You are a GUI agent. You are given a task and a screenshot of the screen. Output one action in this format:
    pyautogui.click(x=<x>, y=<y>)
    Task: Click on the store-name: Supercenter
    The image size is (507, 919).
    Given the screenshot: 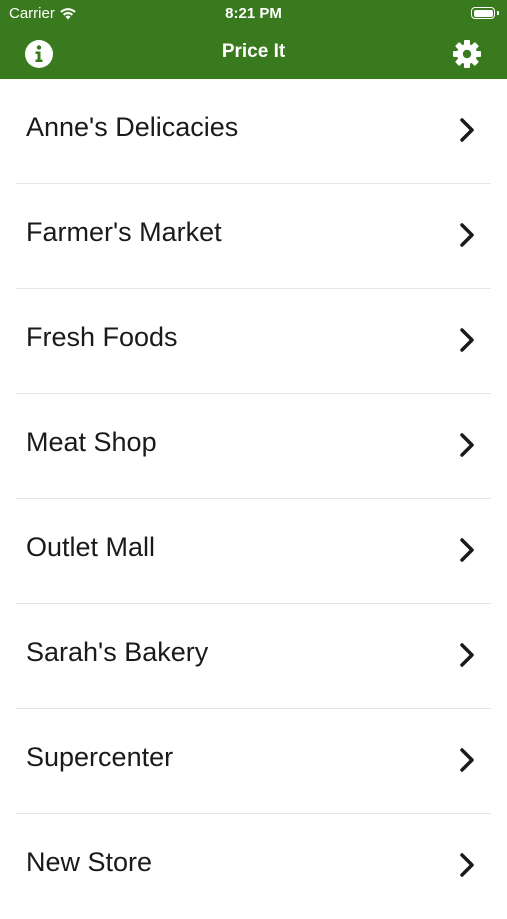 What is the action you would take?
    pyautogui.click(x=100, y=757)
    